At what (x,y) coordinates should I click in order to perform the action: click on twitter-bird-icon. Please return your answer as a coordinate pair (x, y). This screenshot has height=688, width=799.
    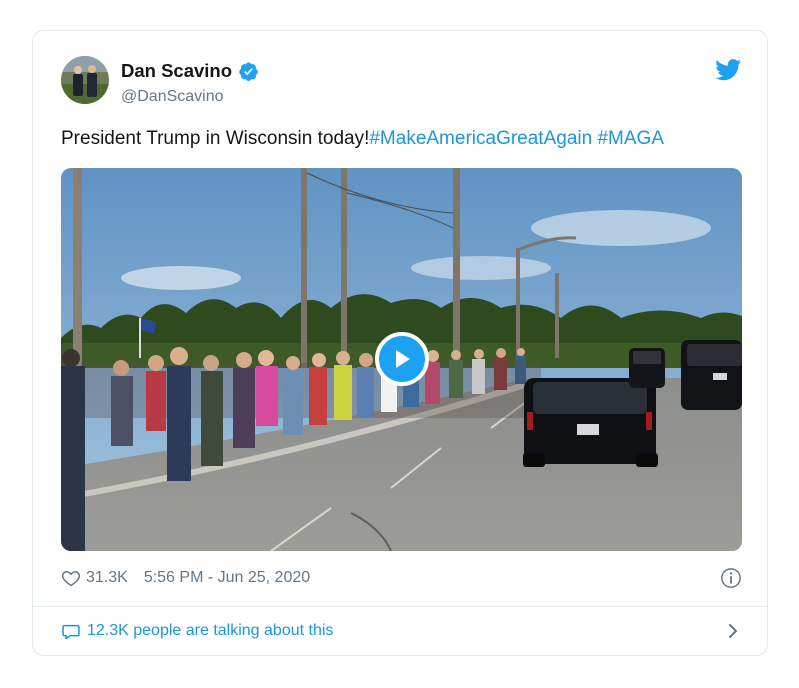
    Looking at the image, I should click on (728, 70).